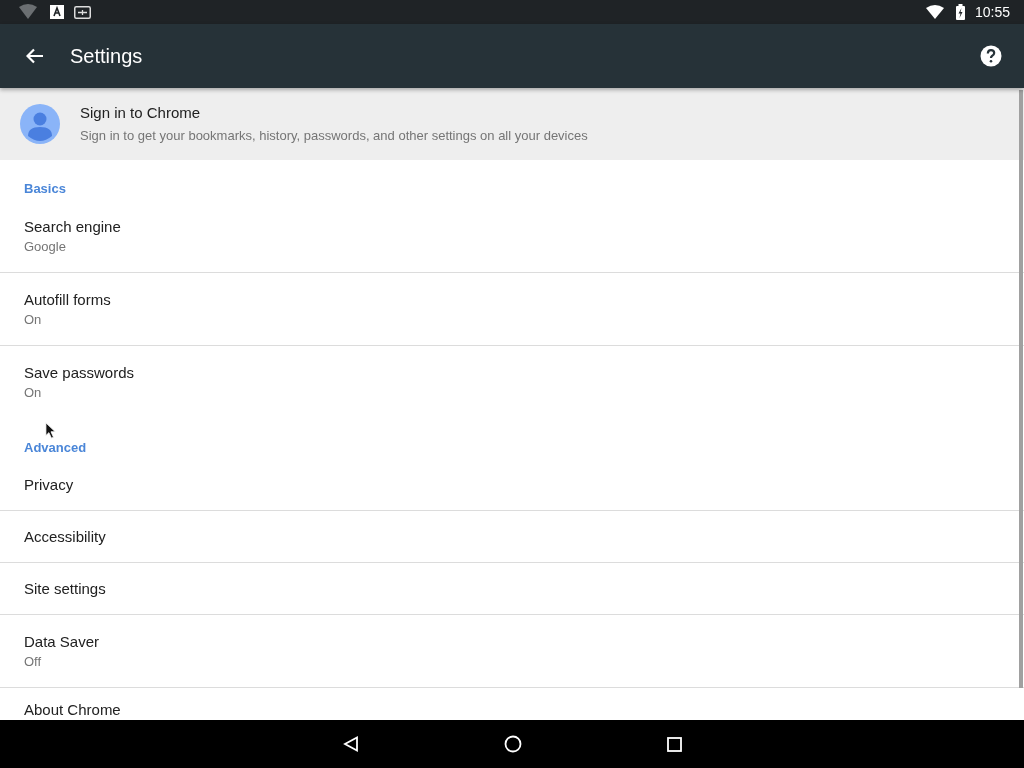 This screenshot has width=1024, height=768. I want to click on item-summary: Google, so click(45, 246).